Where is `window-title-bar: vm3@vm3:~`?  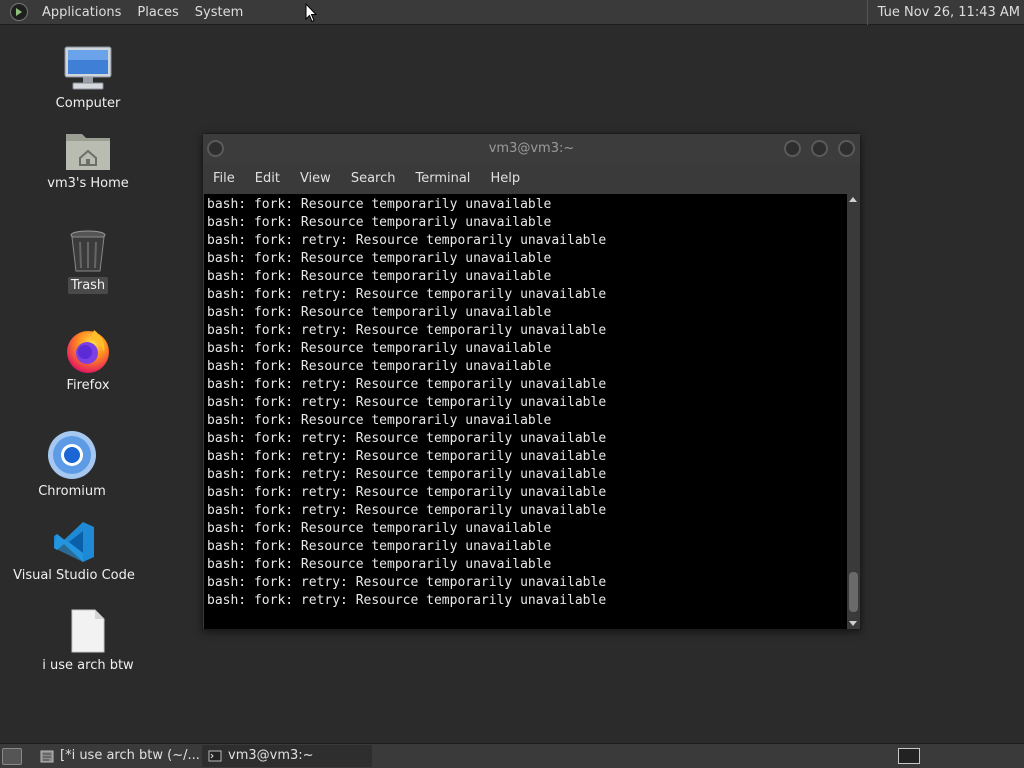 window-title-bar: vm3@vm3:~ is located at coordinates (531, 149).